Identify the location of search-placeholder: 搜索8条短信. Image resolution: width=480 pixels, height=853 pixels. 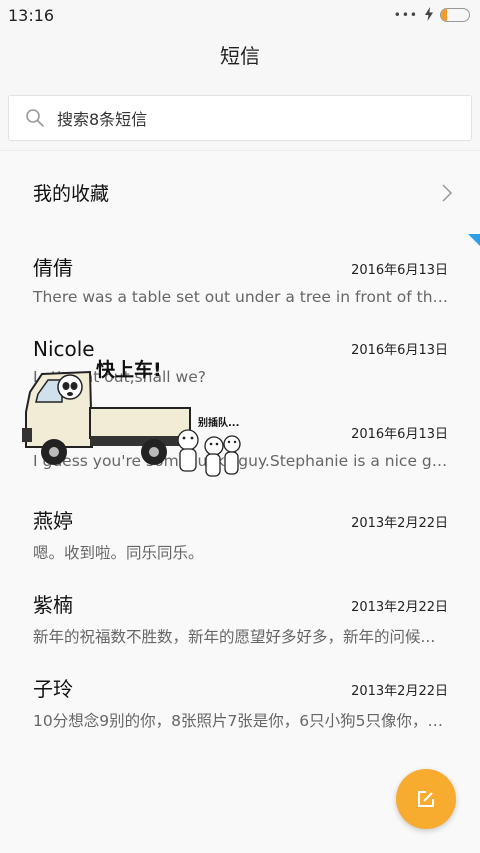
(102, 119).